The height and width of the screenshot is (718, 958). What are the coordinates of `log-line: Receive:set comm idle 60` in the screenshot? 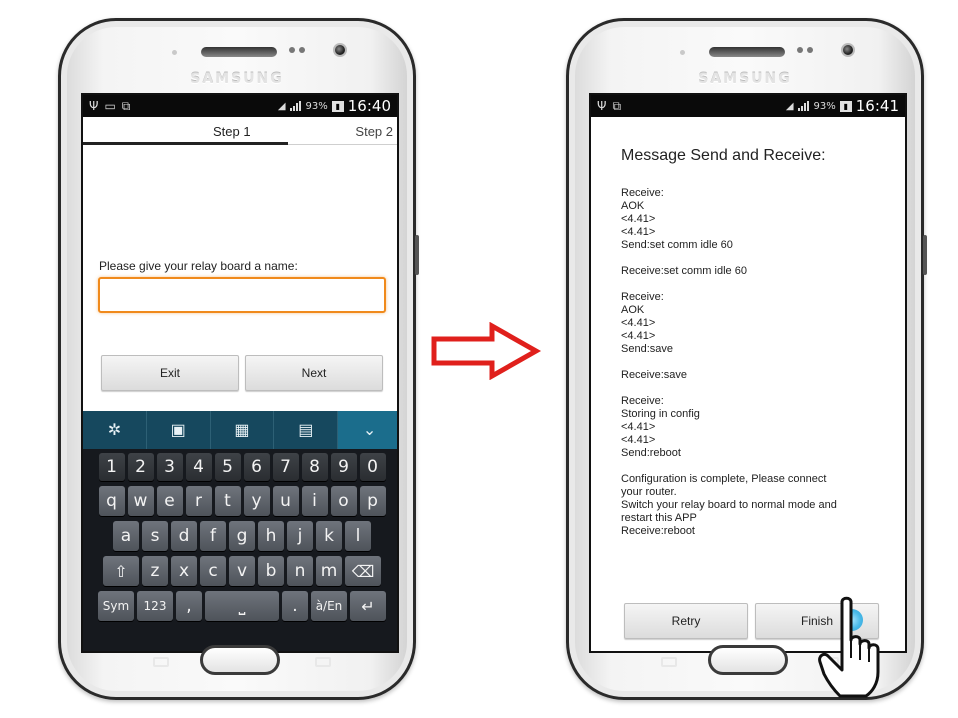 It's located at (684, 271).